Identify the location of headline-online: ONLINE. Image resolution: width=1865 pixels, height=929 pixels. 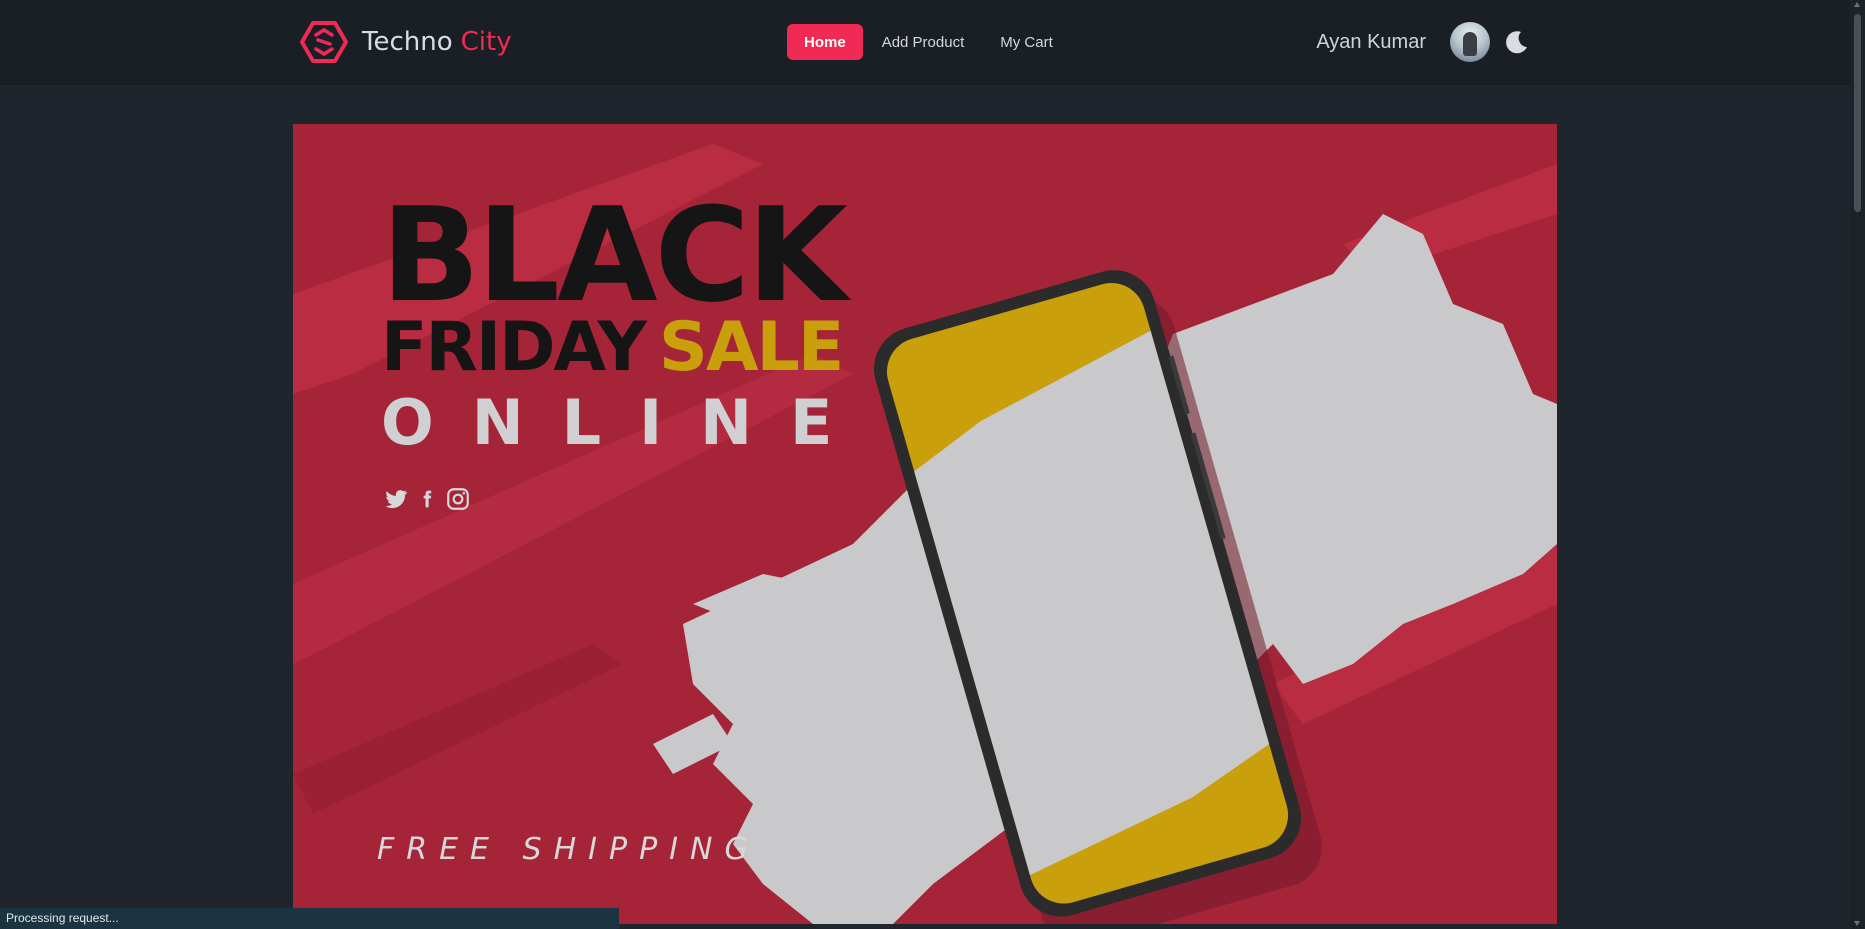
(626, 422).